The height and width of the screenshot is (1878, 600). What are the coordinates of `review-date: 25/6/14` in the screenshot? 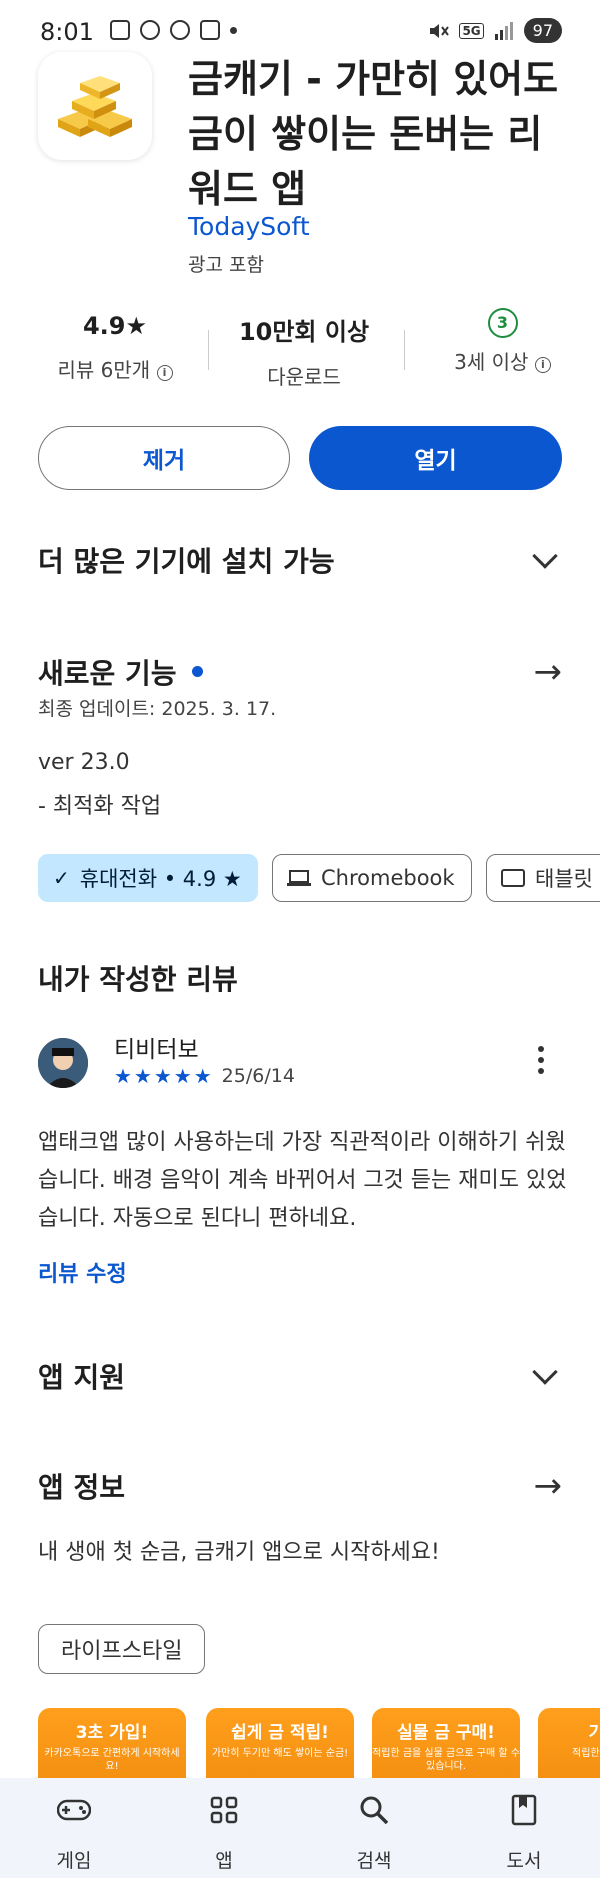 It's located at (258, 1076).